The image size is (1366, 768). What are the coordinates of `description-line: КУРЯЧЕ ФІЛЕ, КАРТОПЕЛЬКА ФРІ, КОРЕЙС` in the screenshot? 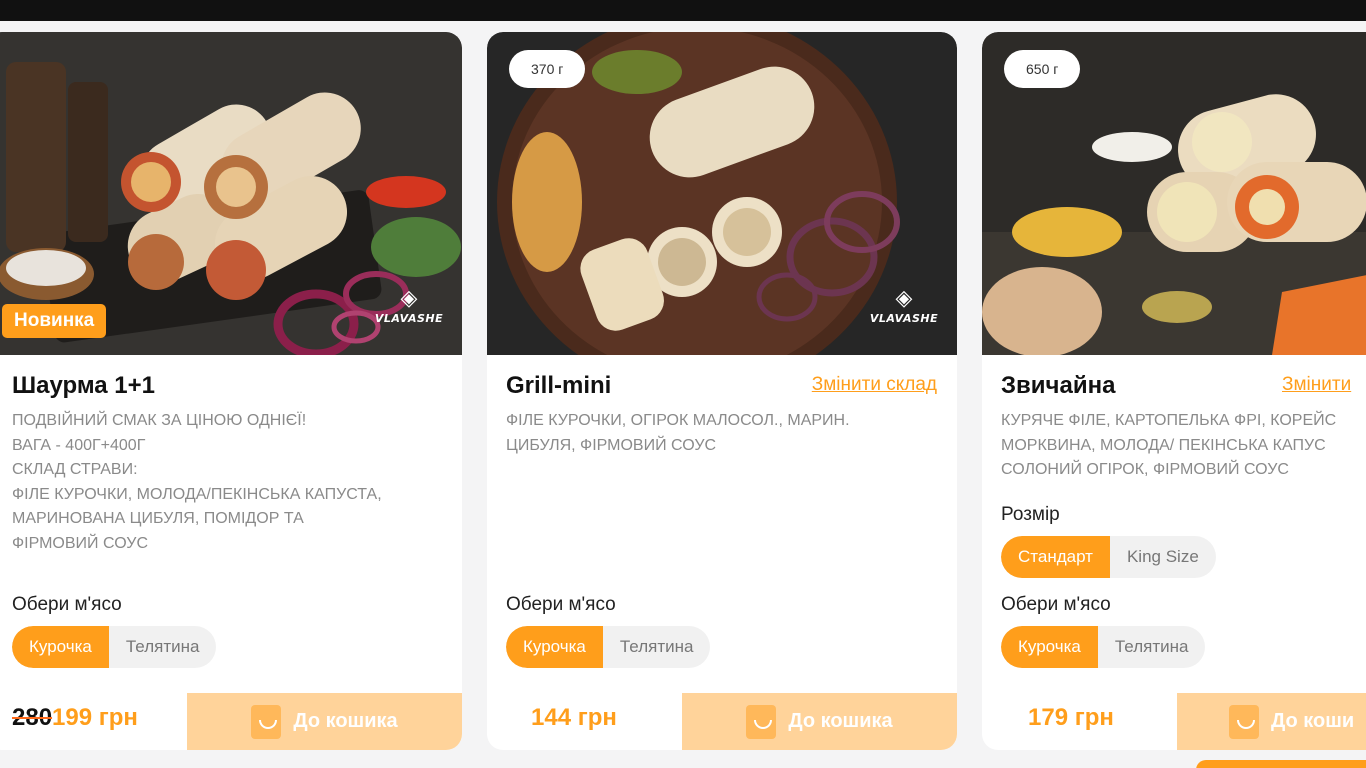 It's located at (1169, 420).